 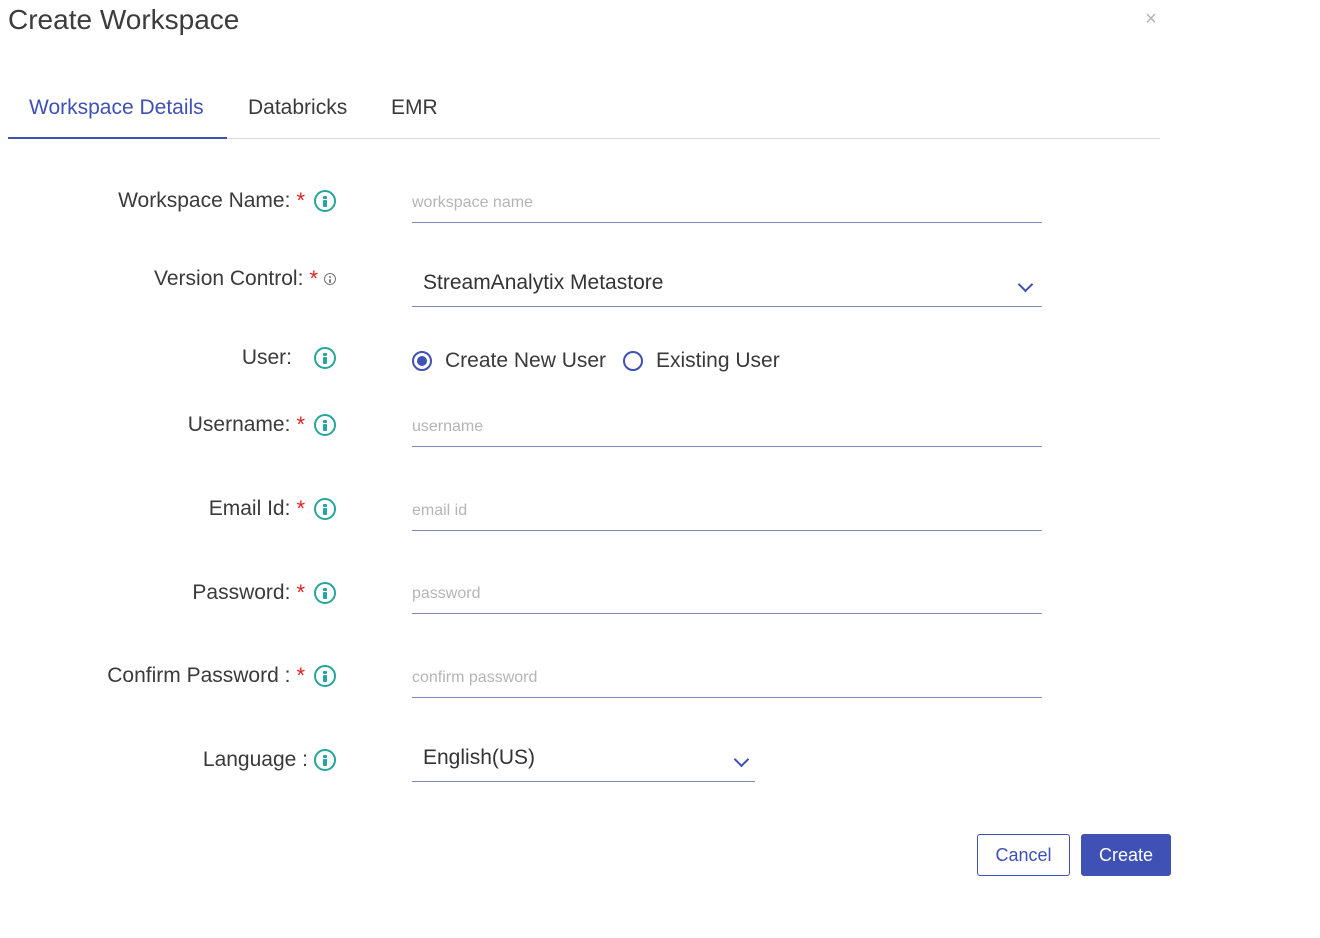 What do you see at coordinates (204, 200) in the screenshot?
I see `workspace-name-label-text: Workspace Name:` at bounding box center [204, 200].